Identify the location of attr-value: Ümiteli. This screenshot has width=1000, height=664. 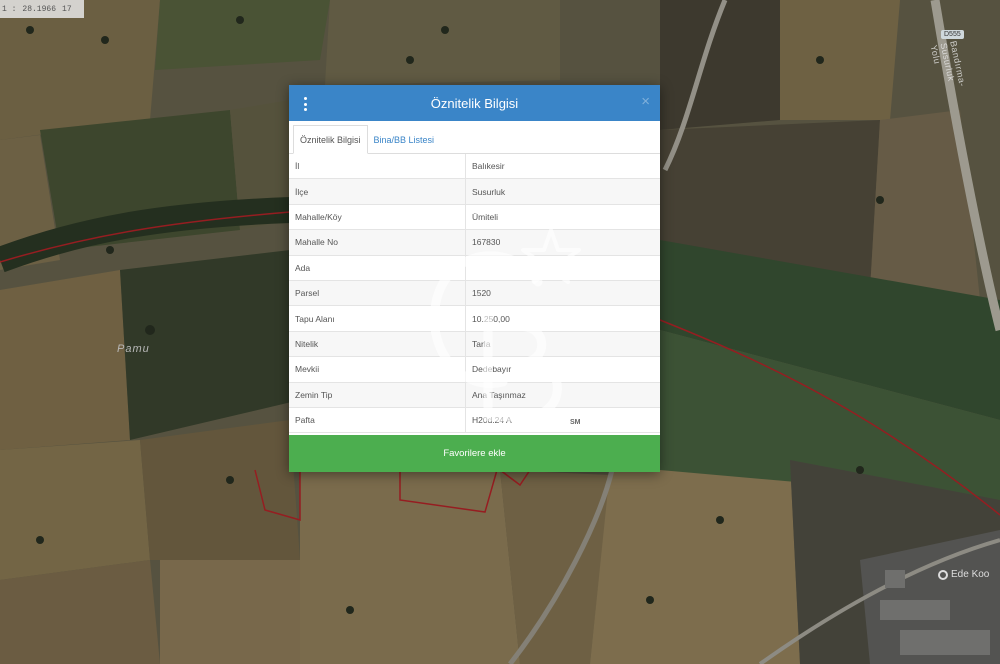
(562, 217).